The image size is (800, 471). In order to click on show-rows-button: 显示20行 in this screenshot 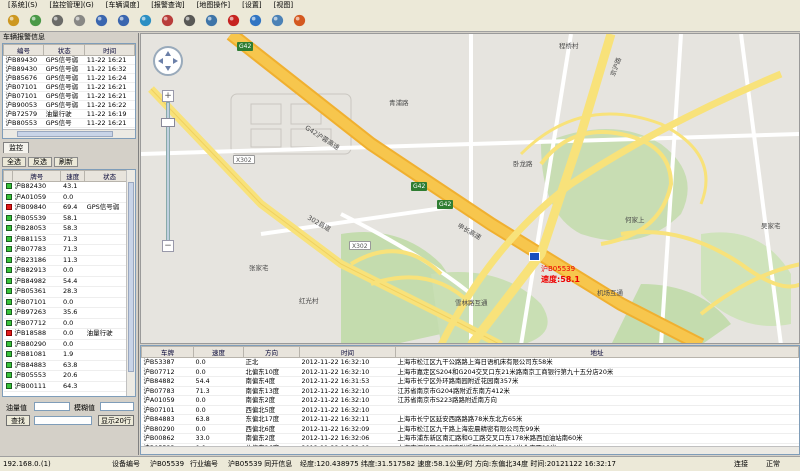, I will do `click(116, 420)`.